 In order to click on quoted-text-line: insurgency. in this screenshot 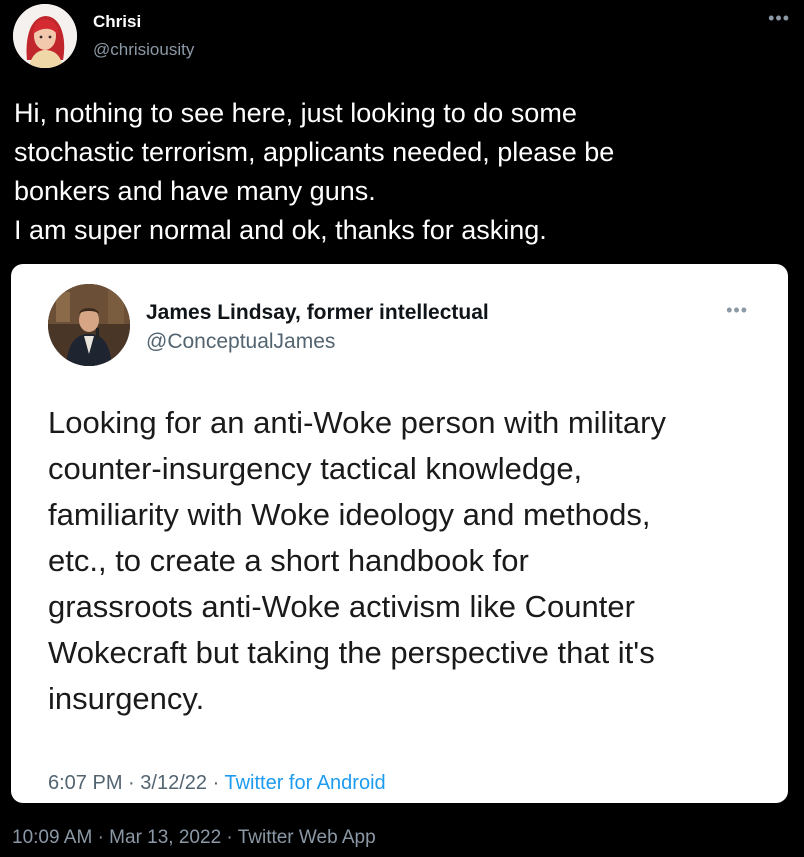, I will do `click(126, 698)`.